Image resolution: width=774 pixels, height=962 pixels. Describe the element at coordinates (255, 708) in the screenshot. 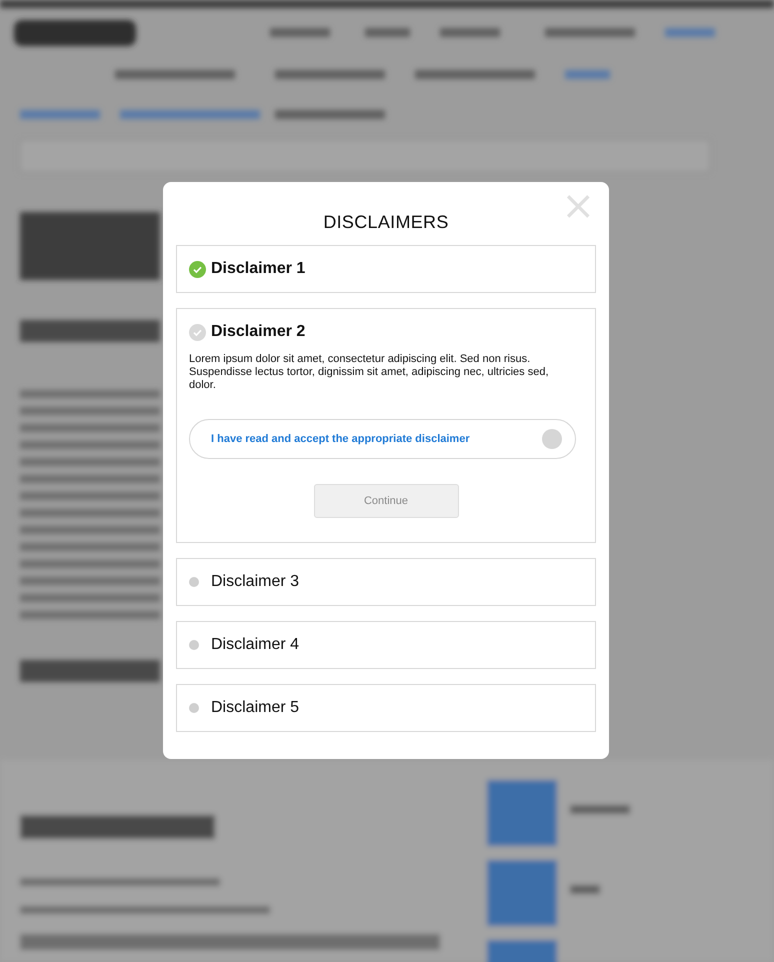

I see `disclaimer-title: Disclaimer 5` at that location.